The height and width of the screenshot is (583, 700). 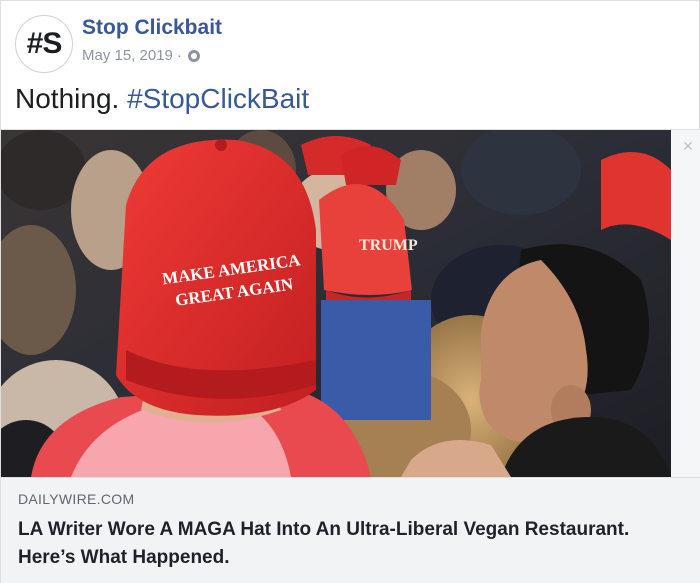 I want to click on post-date: May 15, 2019, so click(x=127, y=55).